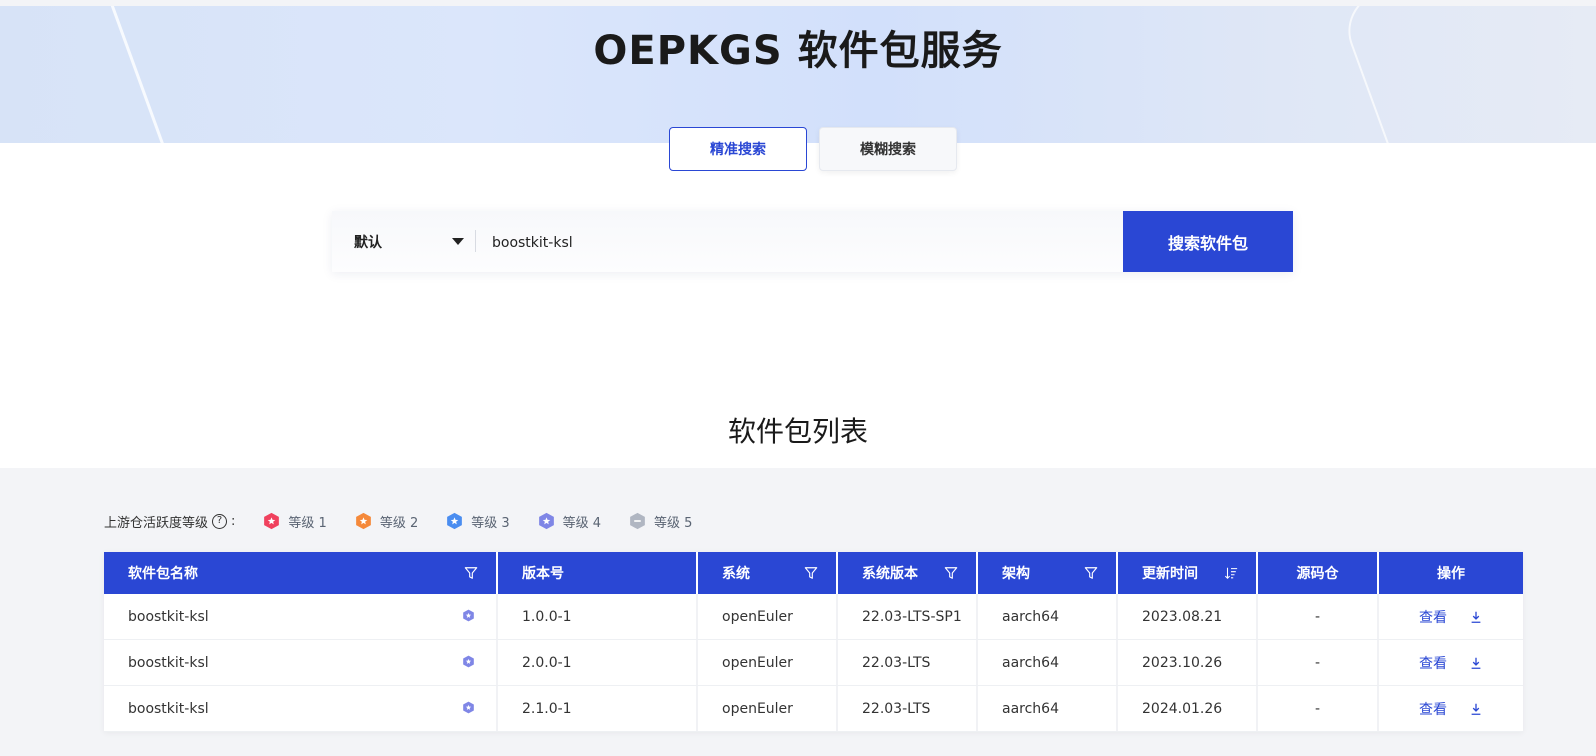 The height and width of the screenshot is (756, 1596). I want to click on column-header: 操作, so click(1450, 573).